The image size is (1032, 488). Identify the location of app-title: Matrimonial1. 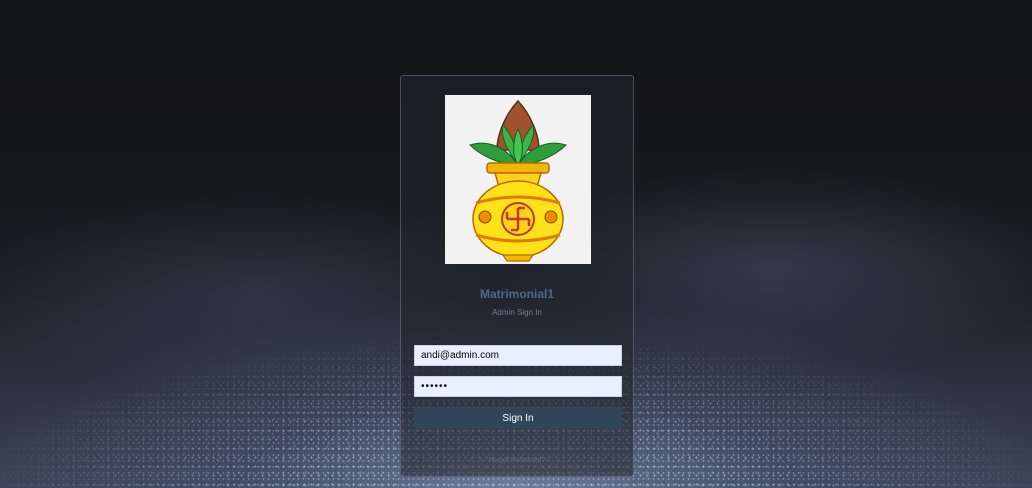
(516, 294).